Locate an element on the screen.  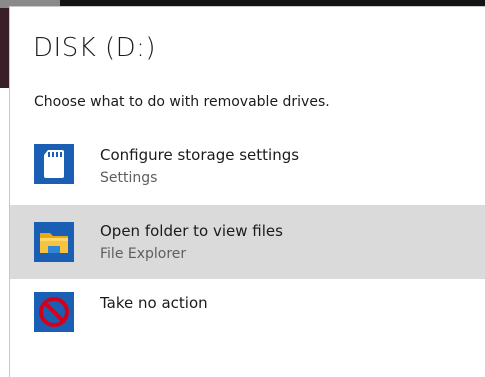
option-title: Take no action is located at coordinates (154, 303).